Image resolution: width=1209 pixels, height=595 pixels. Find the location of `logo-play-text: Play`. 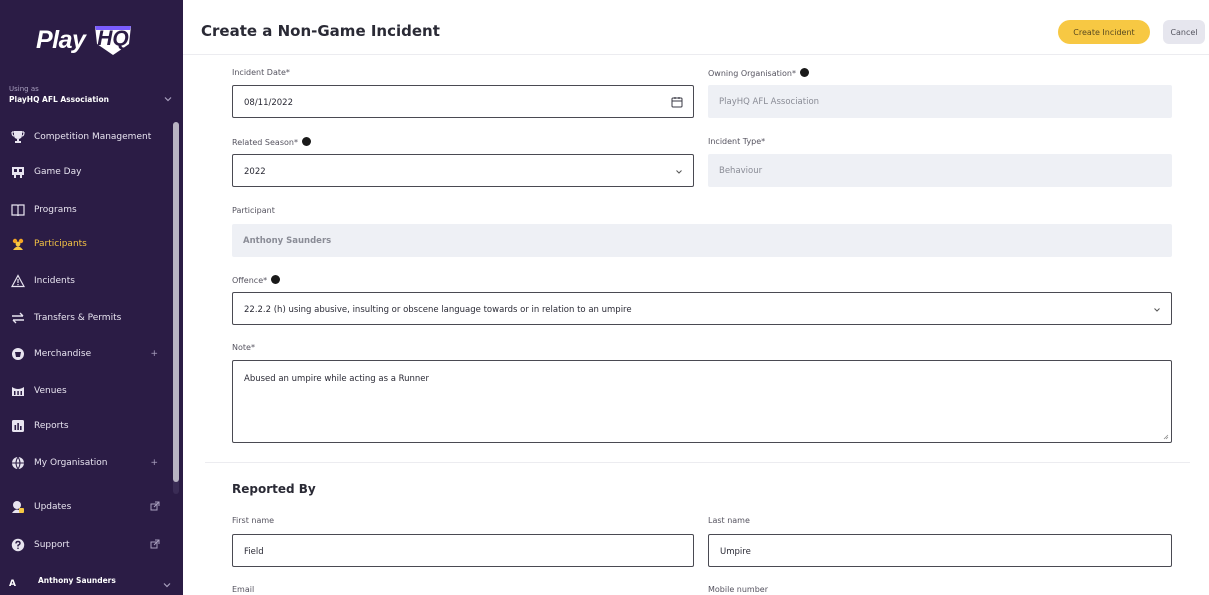

logo-play-text: Play is located at coordinates (61, 40).